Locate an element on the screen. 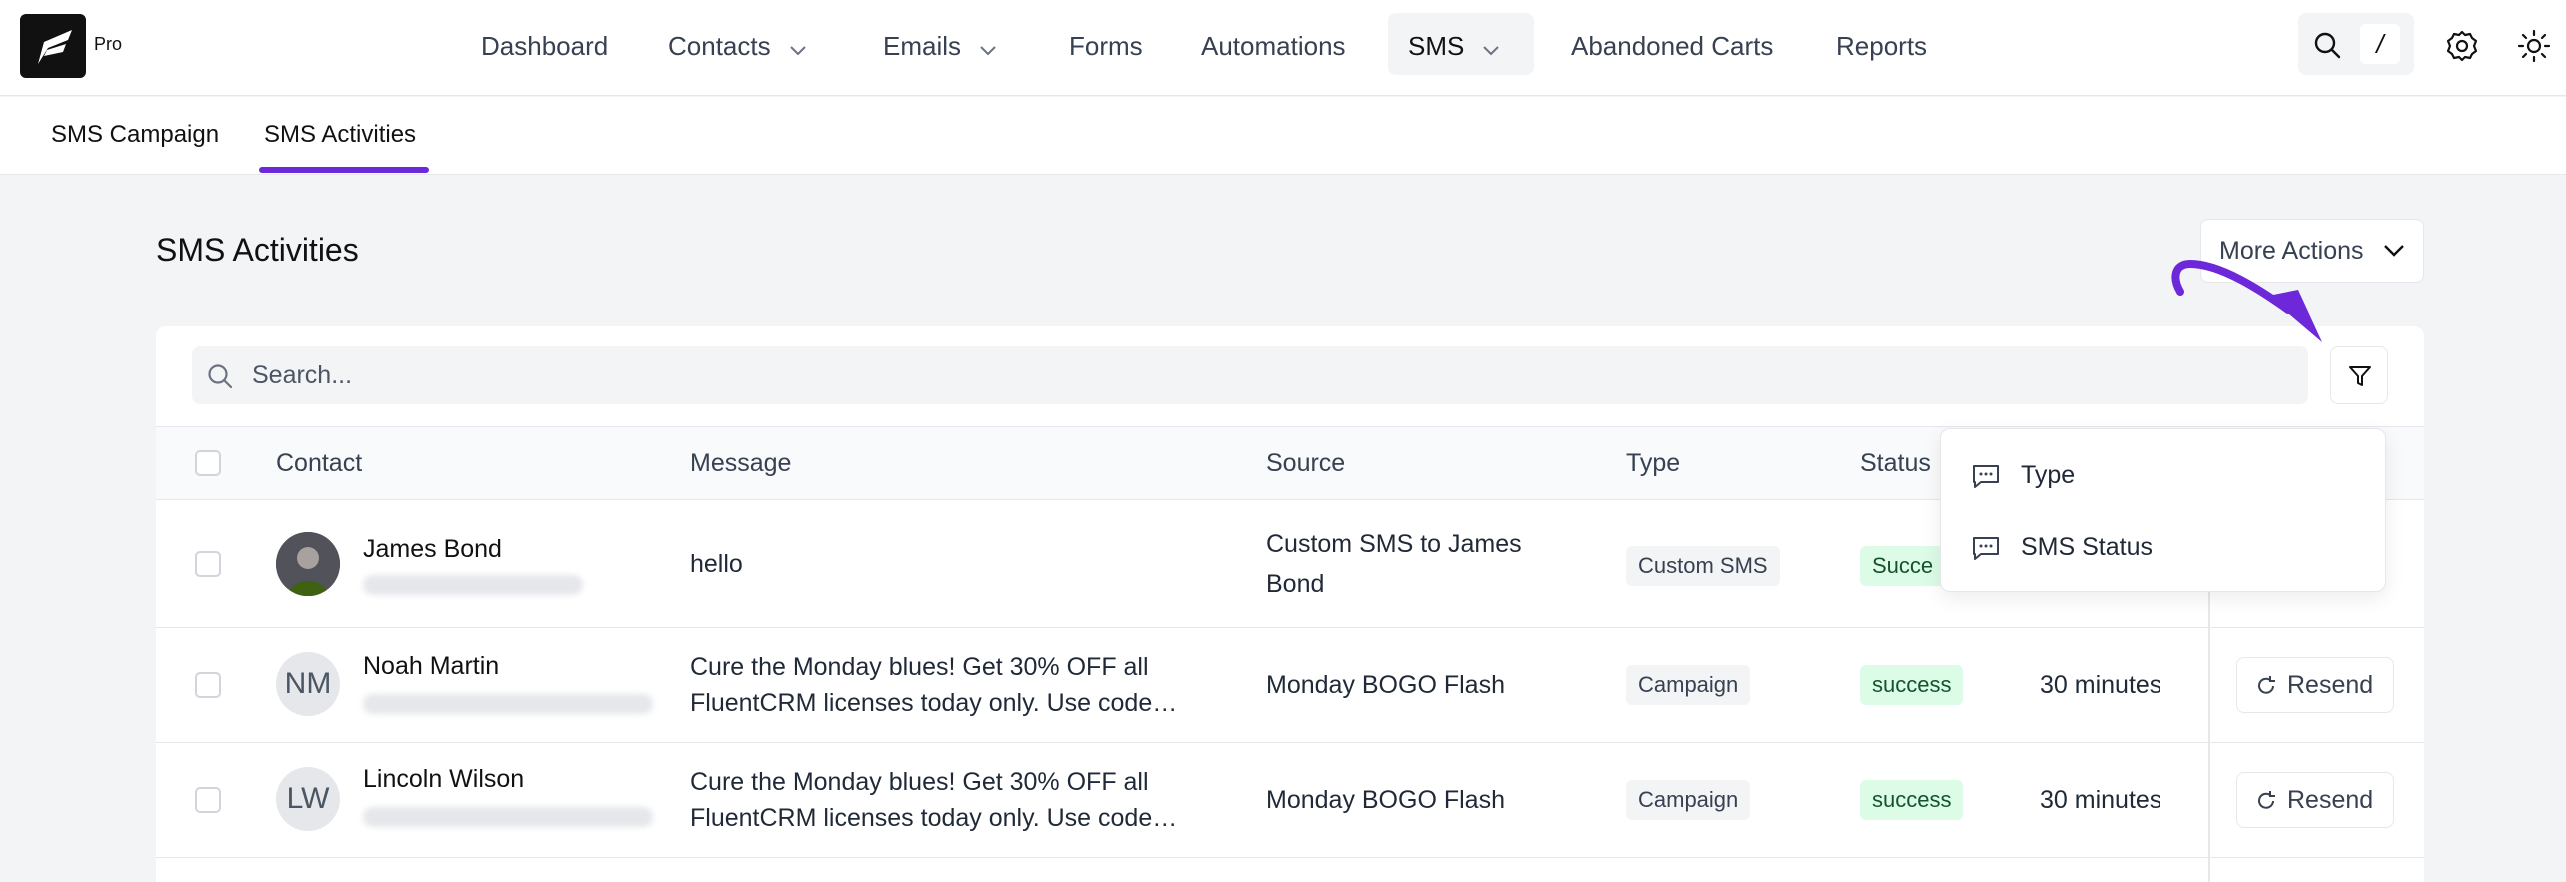 The height and width of the screenshot is (882, 2566). nav-item-contacts: Contacts is located at coordinates (737, 46).